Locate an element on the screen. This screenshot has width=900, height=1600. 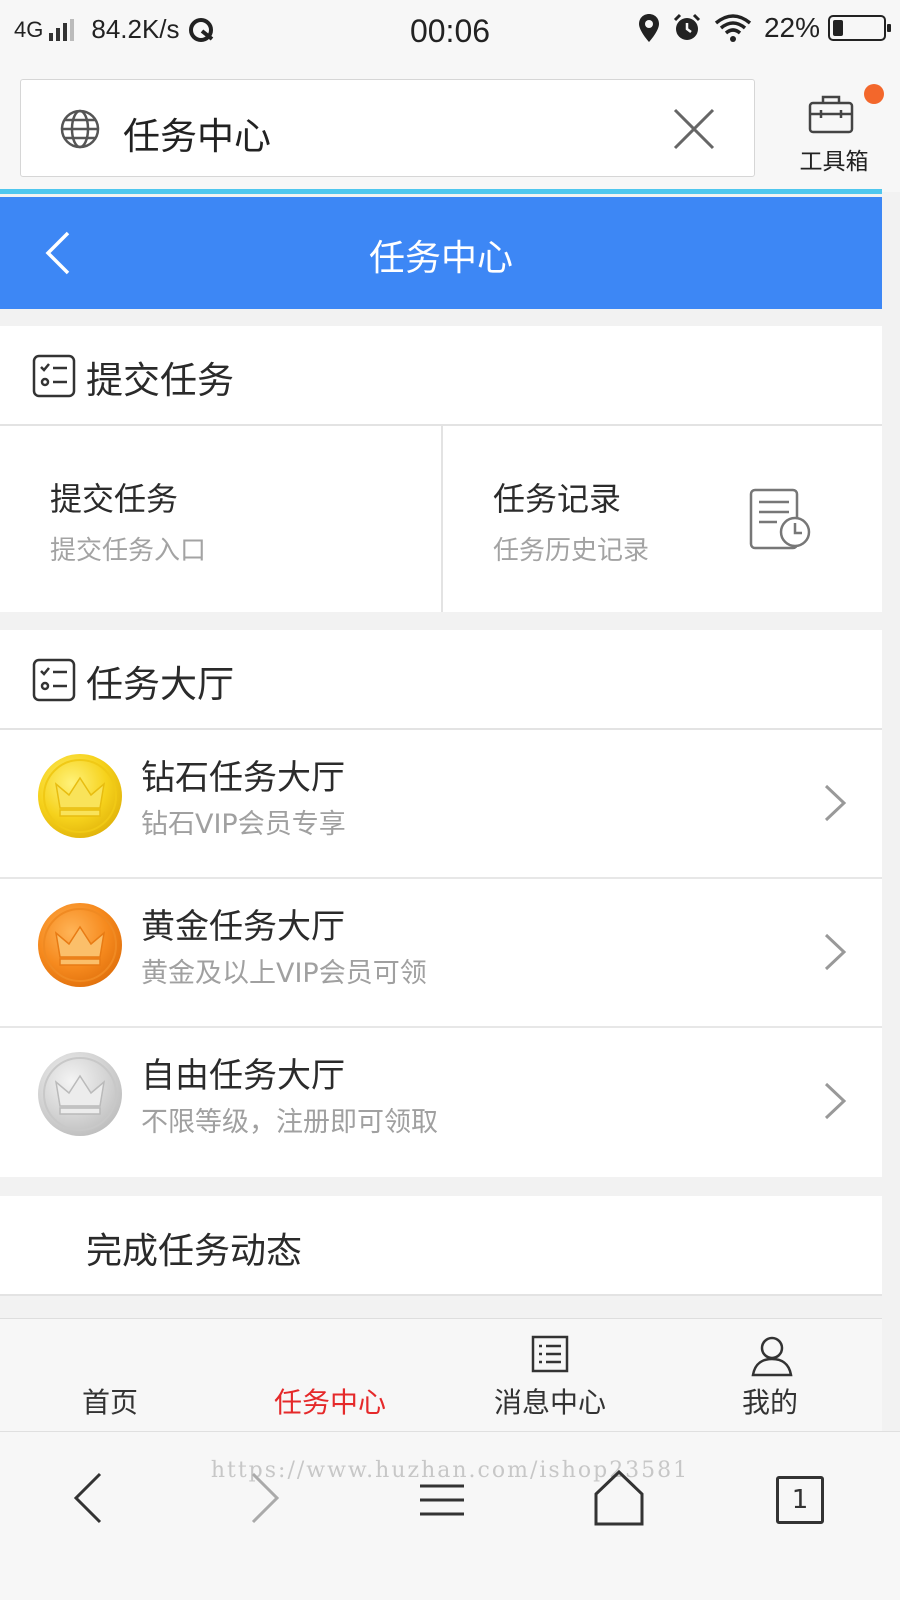
wifi-icon is located at coordinates (733, 28).